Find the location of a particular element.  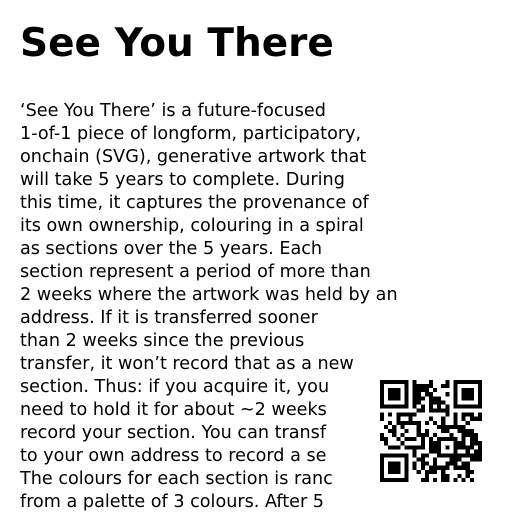

body-line: will take 5 years to complete. During is located at coordinates (182, 180).